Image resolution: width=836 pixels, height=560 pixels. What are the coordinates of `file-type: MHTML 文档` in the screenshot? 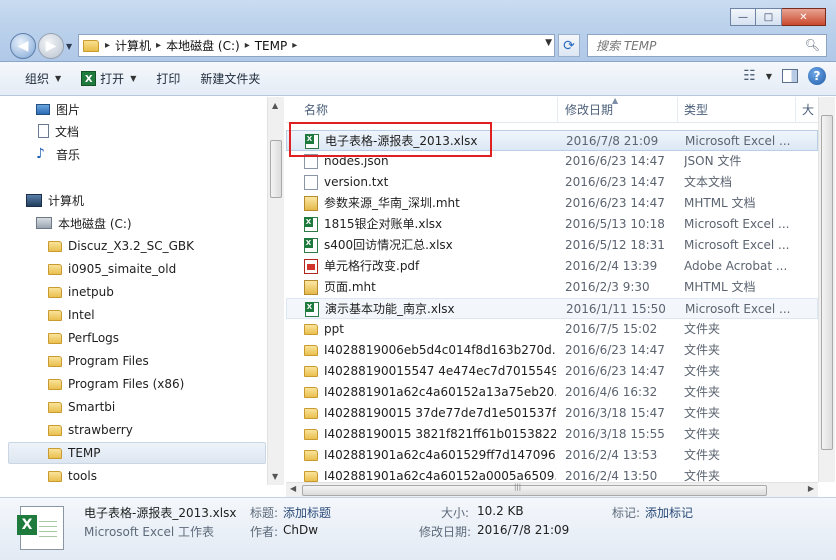 It's located at (720, 203).